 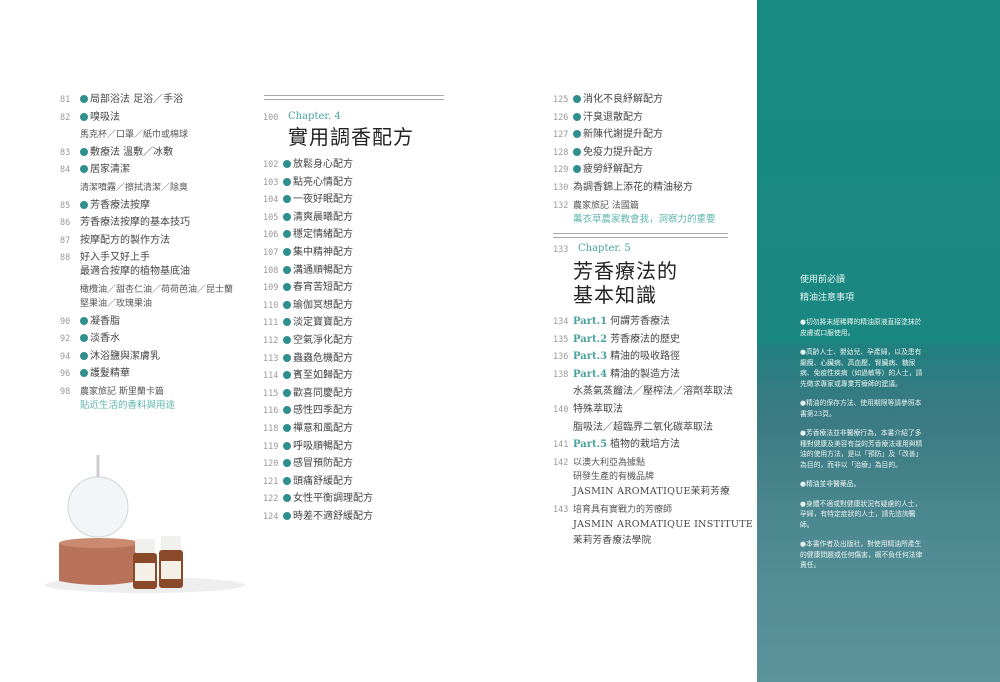 I want to click on entry-text: 農家旅記 斯里蘭卡篇 貼近生活的香料與用途, so click(x=127, y=401).